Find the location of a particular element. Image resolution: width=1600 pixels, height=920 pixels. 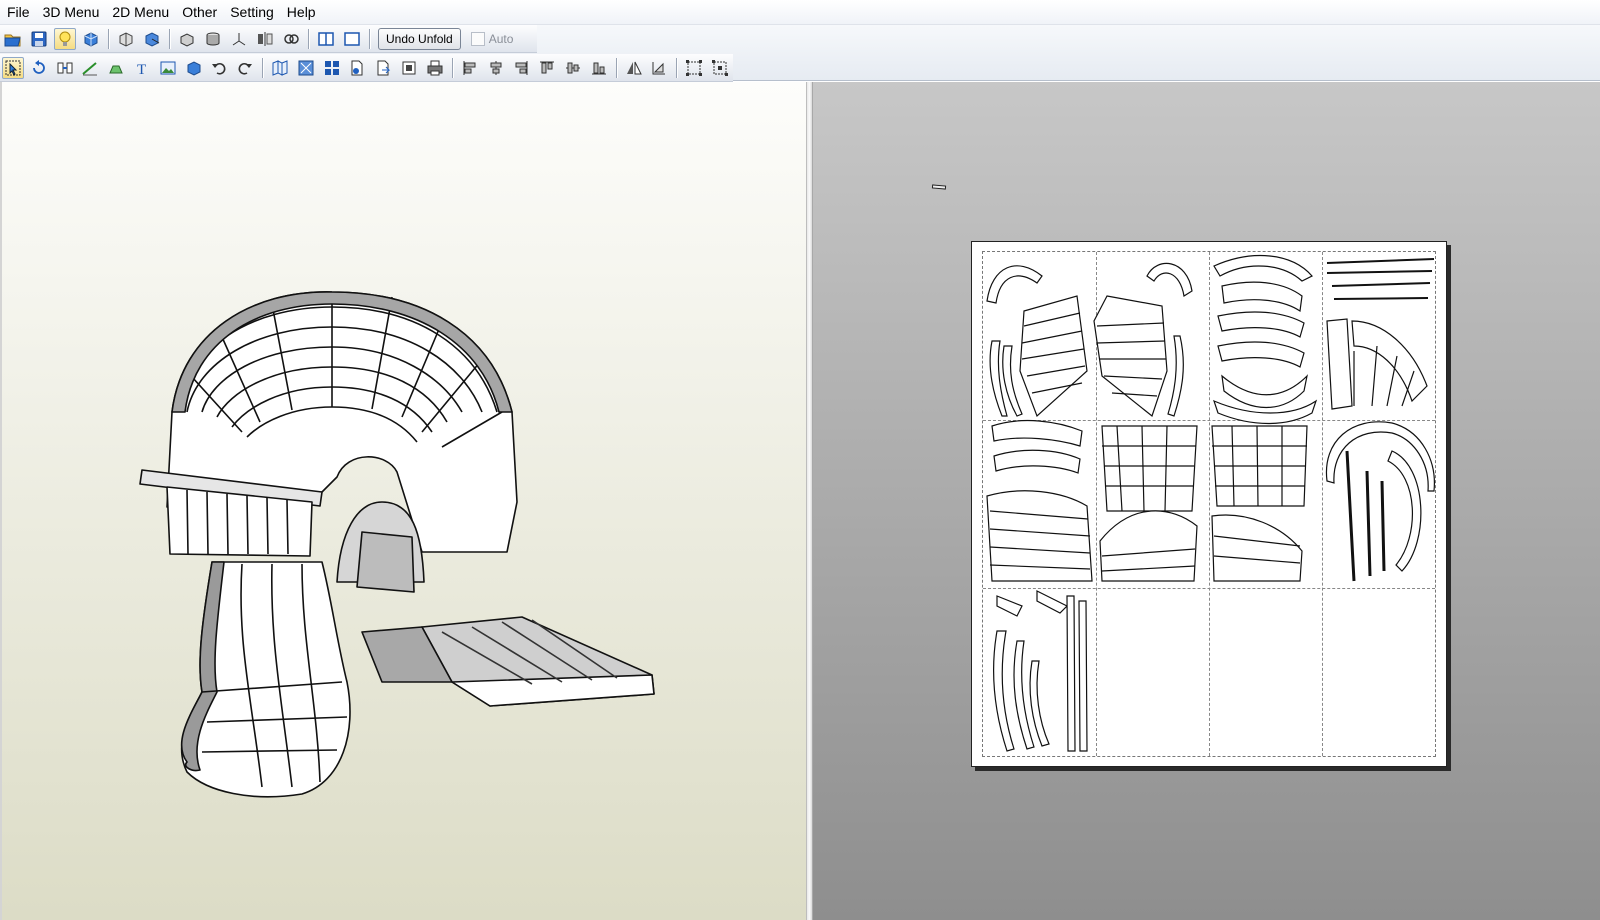

flap-icon is located at coordinates (116, 68).